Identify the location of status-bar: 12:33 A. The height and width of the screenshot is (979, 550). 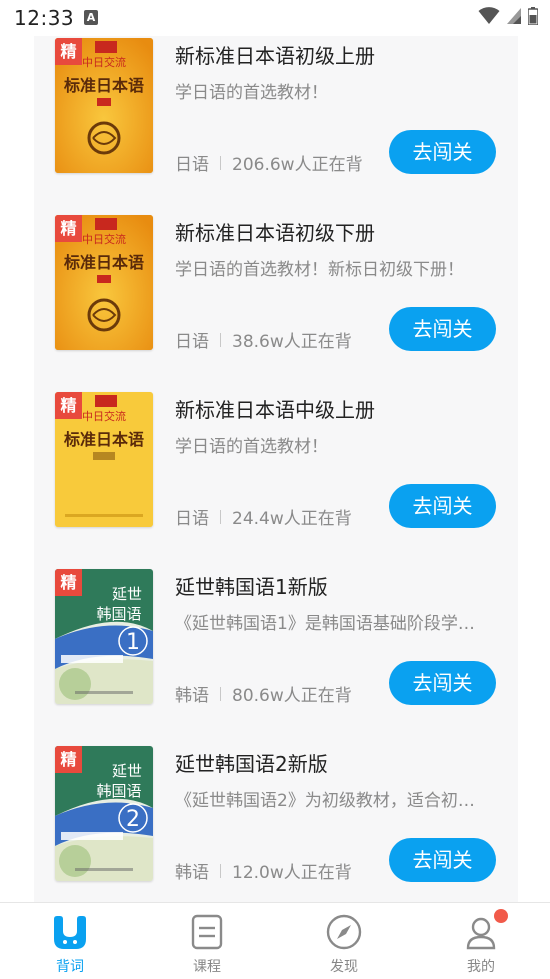
(275, 18).